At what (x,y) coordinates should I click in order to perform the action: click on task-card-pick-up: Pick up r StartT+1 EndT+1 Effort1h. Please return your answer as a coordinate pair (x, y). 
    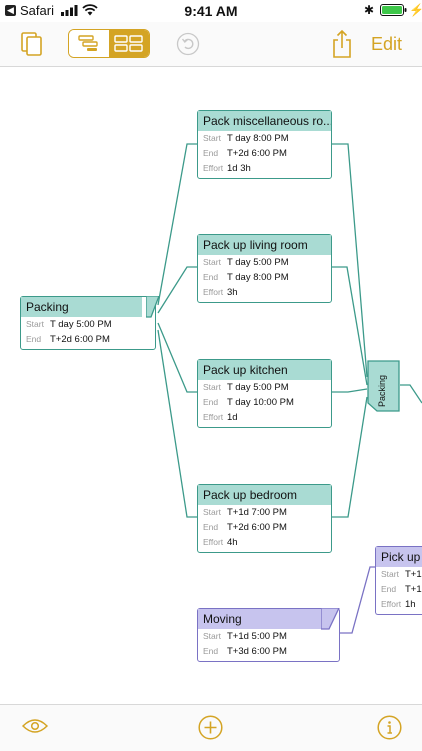
    Looking at the image, I should click on (398, 580).